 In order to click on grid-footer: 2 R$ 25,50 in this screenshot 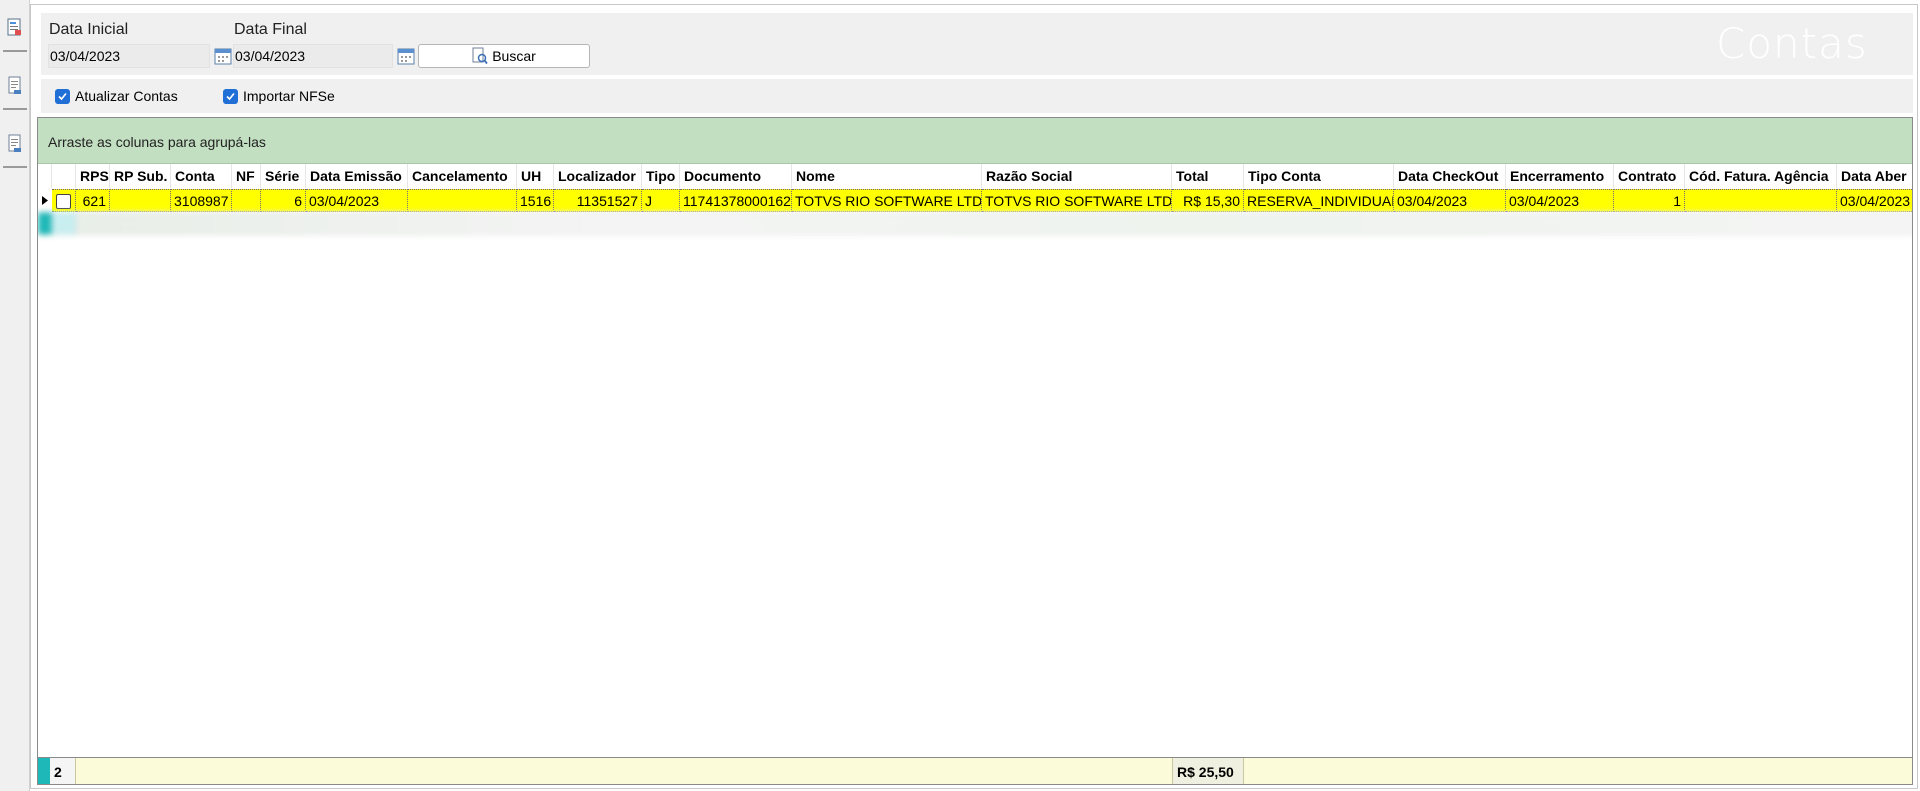, I will do `click(975, 770)`.